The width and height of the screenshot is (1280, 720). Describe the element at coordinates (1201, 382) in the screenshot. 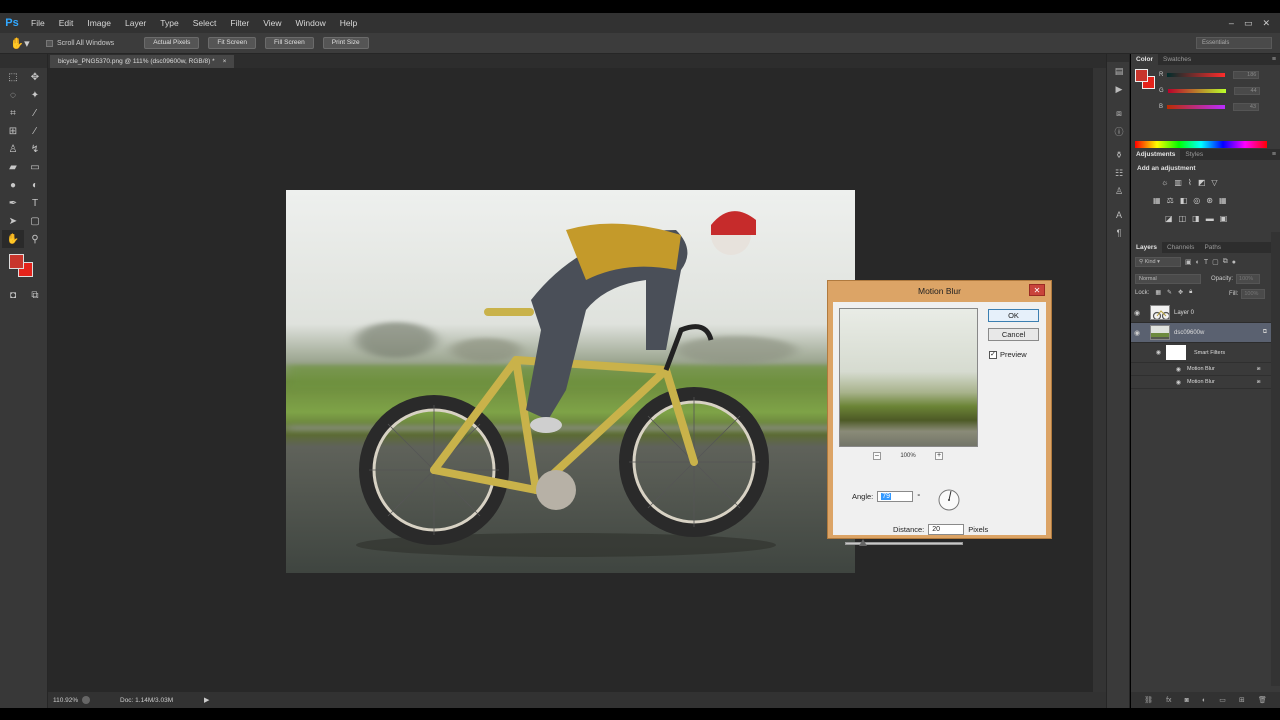

I see `filter-row: ◉ Motion Blur ≆` at that location.